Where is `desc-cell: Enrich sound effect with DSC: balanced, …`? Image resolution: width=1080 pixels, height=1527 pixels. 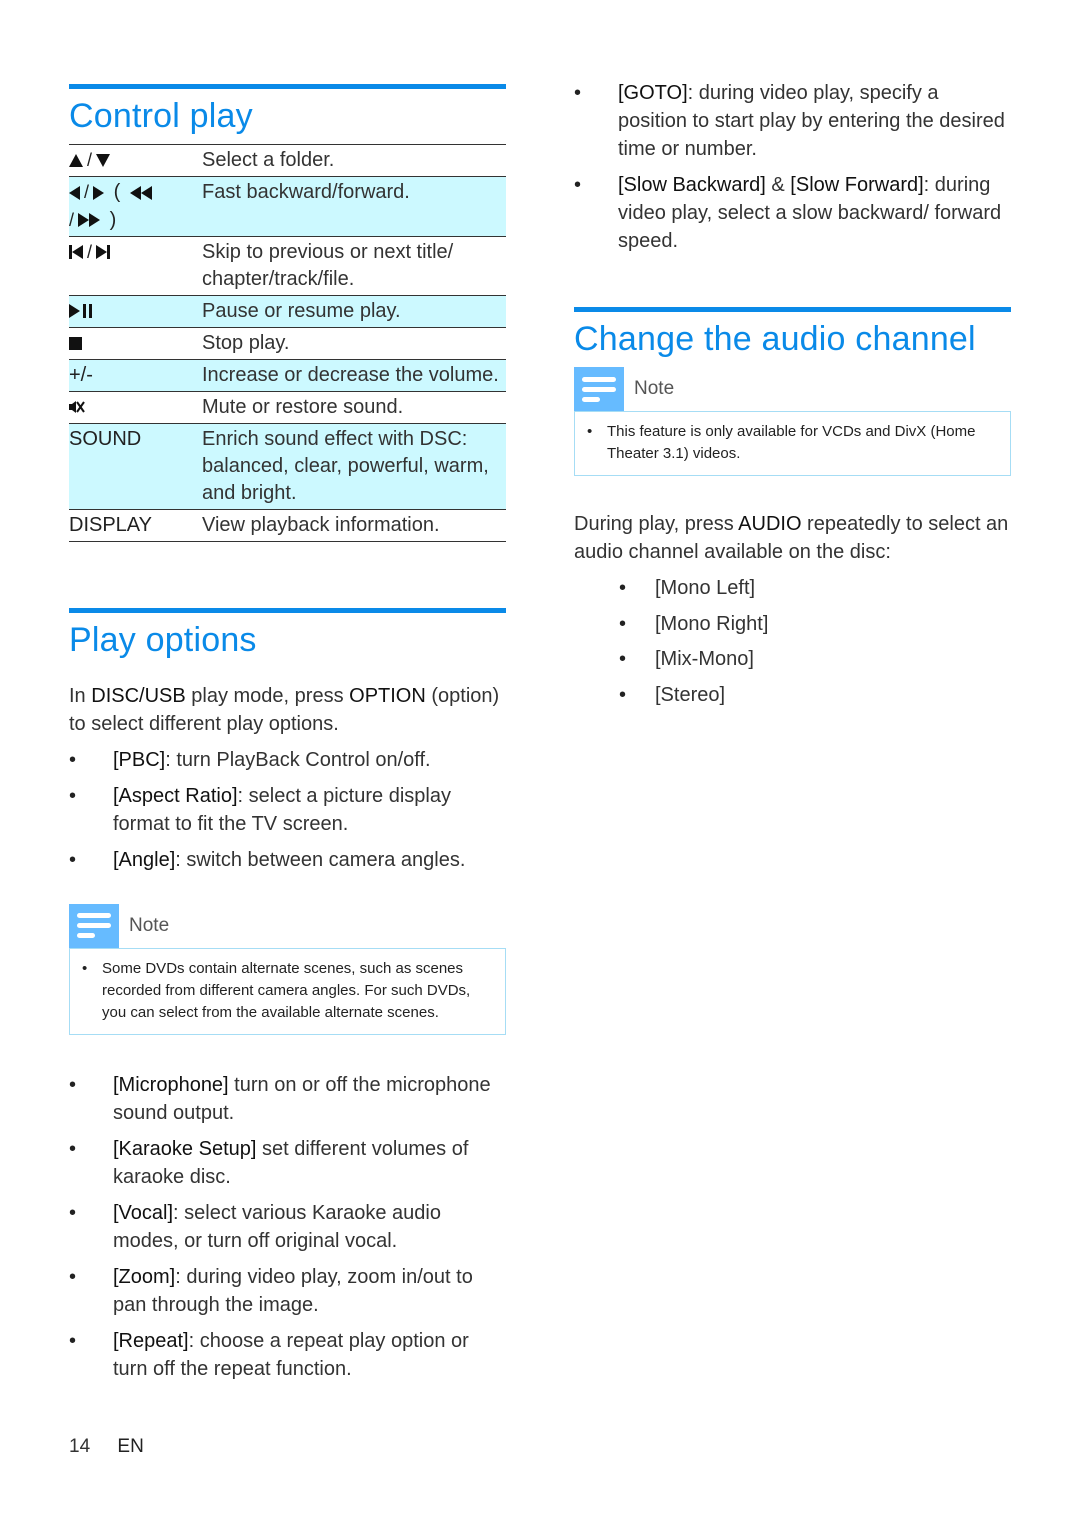 desc-cell: Enrich sound effect with DSC: balanced, … is located at coordinates (354, 466).